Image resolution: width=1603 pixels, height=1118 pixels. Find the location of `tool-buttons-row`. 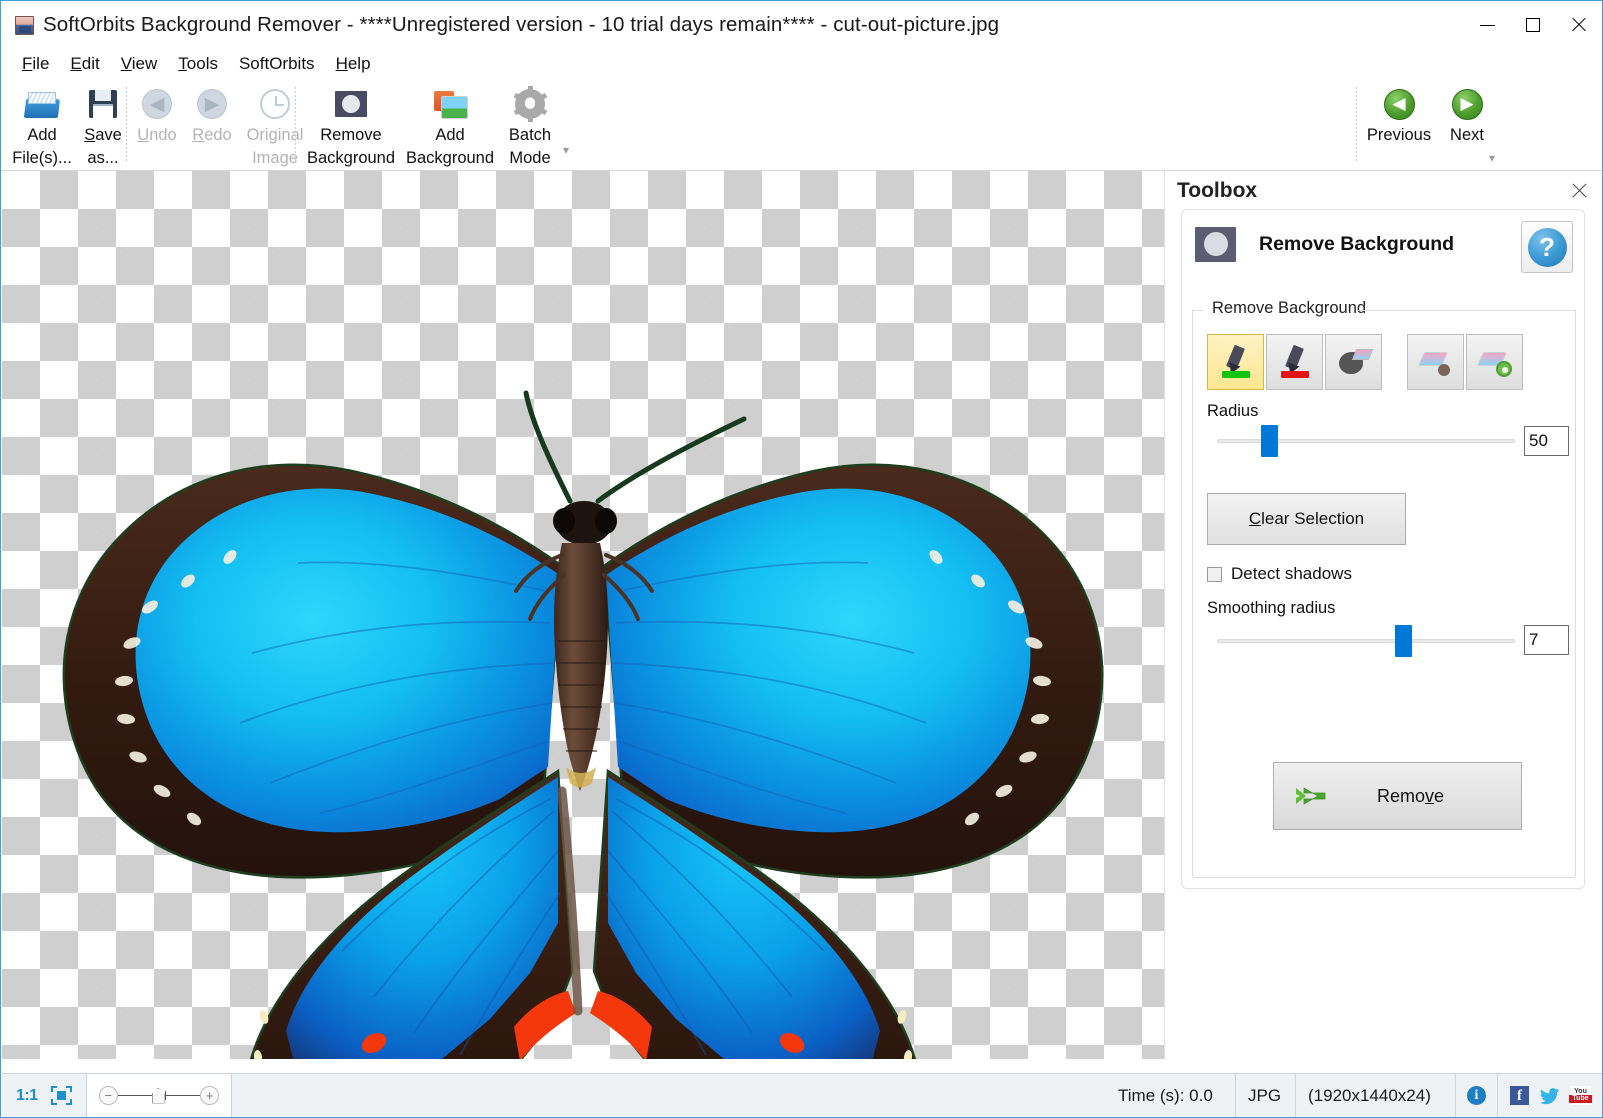

tool-buttons-row is located at coordinates (1365, 362).